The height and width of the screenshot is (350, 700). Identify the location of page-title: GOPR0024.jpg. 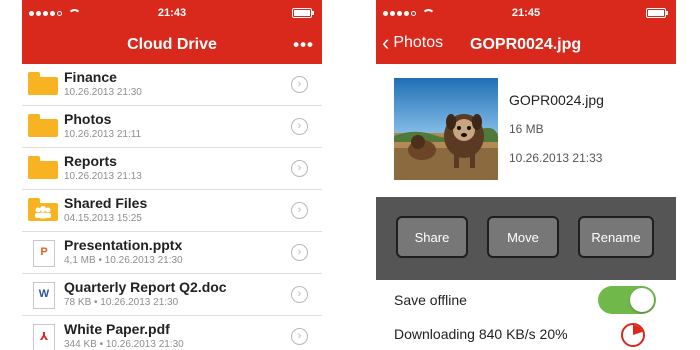
(526, 44).